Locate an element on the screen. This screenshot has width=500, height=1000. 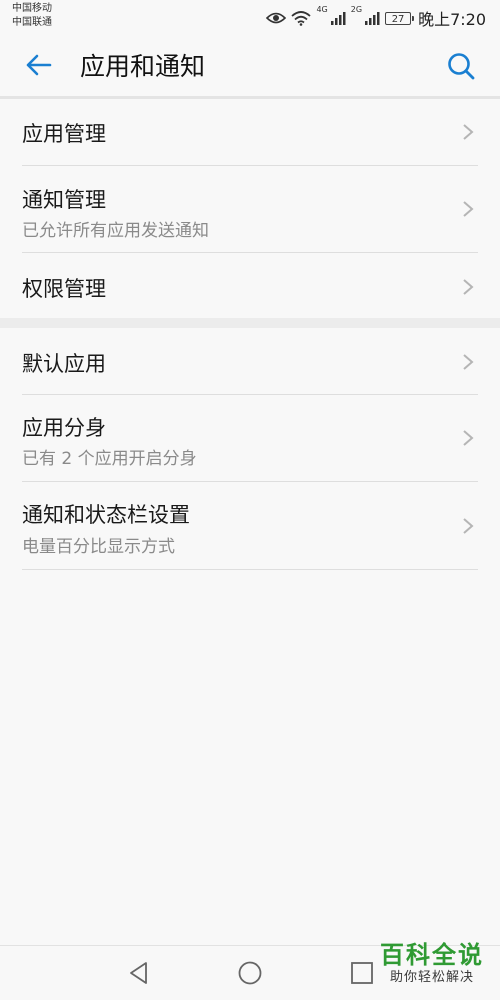
item-subtitle: 已有 2 个应用开启分身 is located at coordinates (109, 459).